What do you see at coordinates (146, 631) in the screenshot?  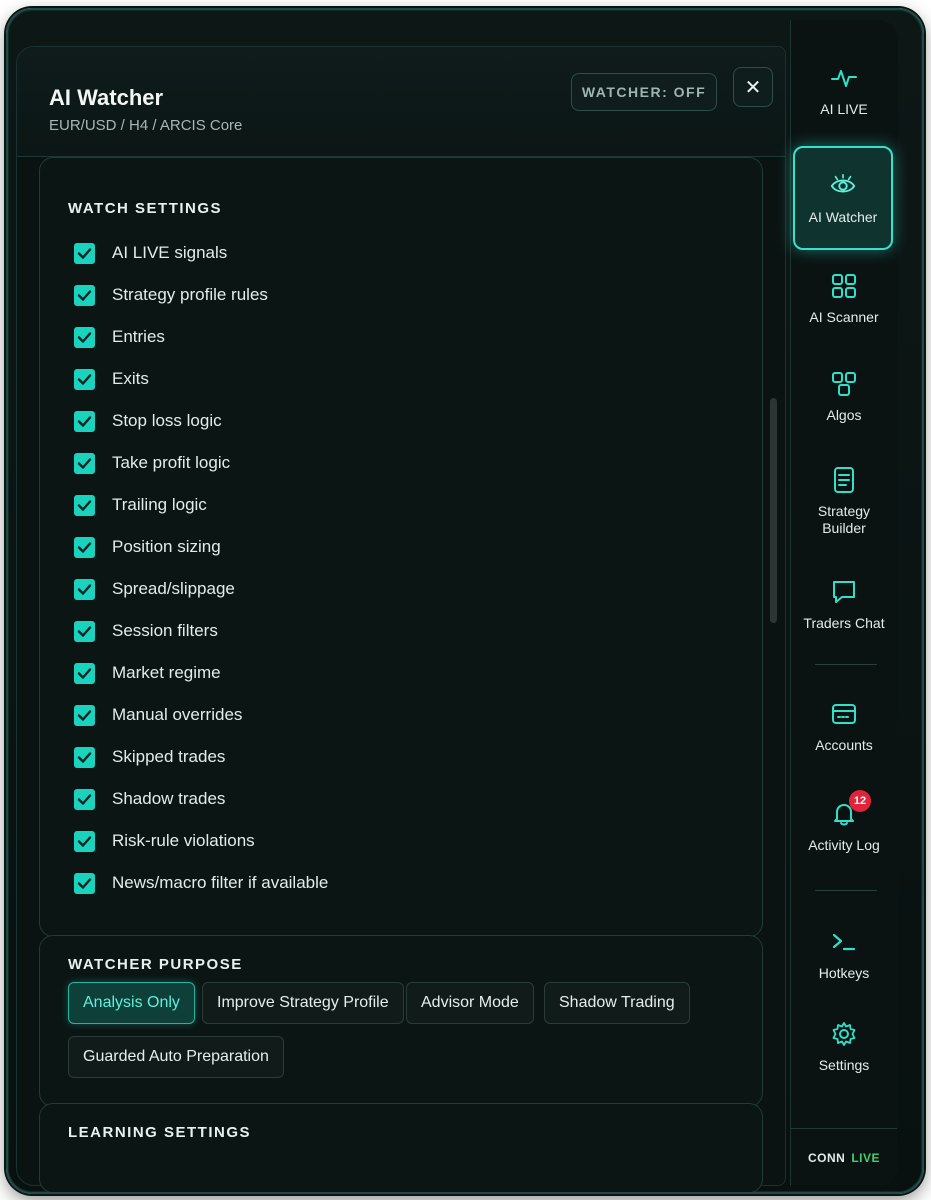 I see `watch-setting-item: Session filters` at bounding box center [146, 631].